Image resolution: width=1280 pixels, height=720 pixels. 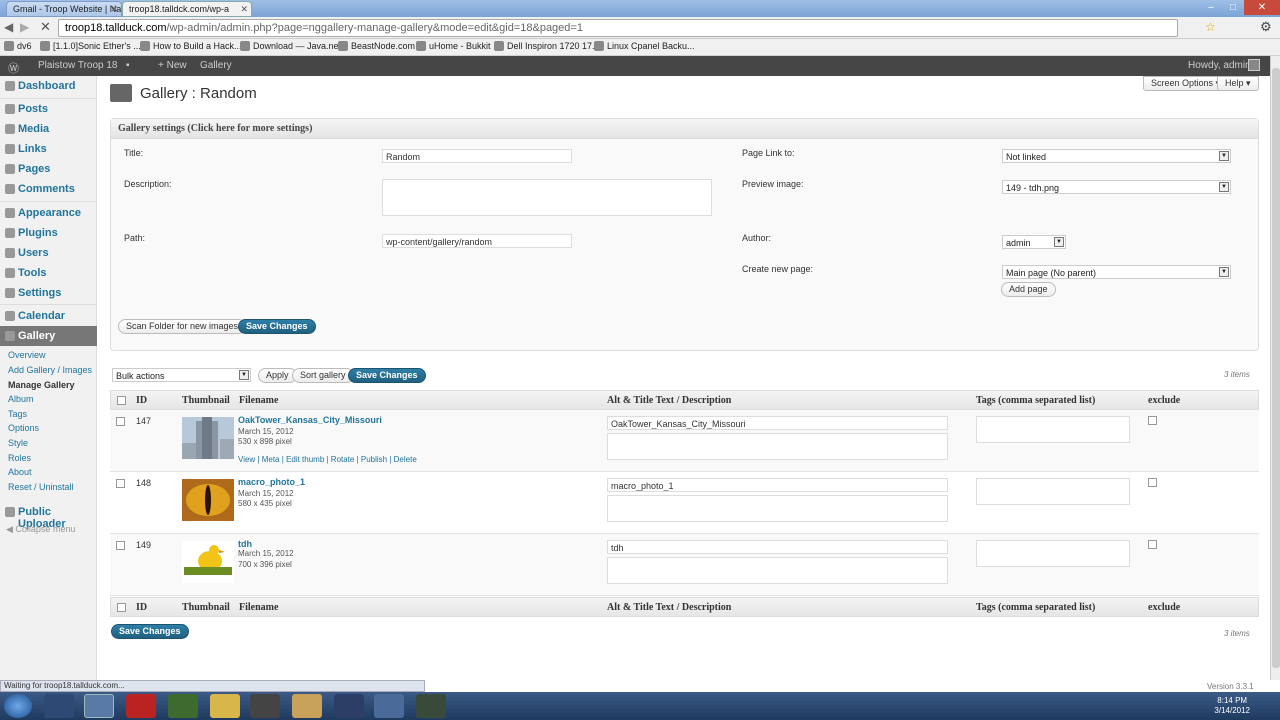 What do you see at coordinates (277, 375) in the screenshot?
I see `apply-button: Apply` at bounding box center [277, 375].